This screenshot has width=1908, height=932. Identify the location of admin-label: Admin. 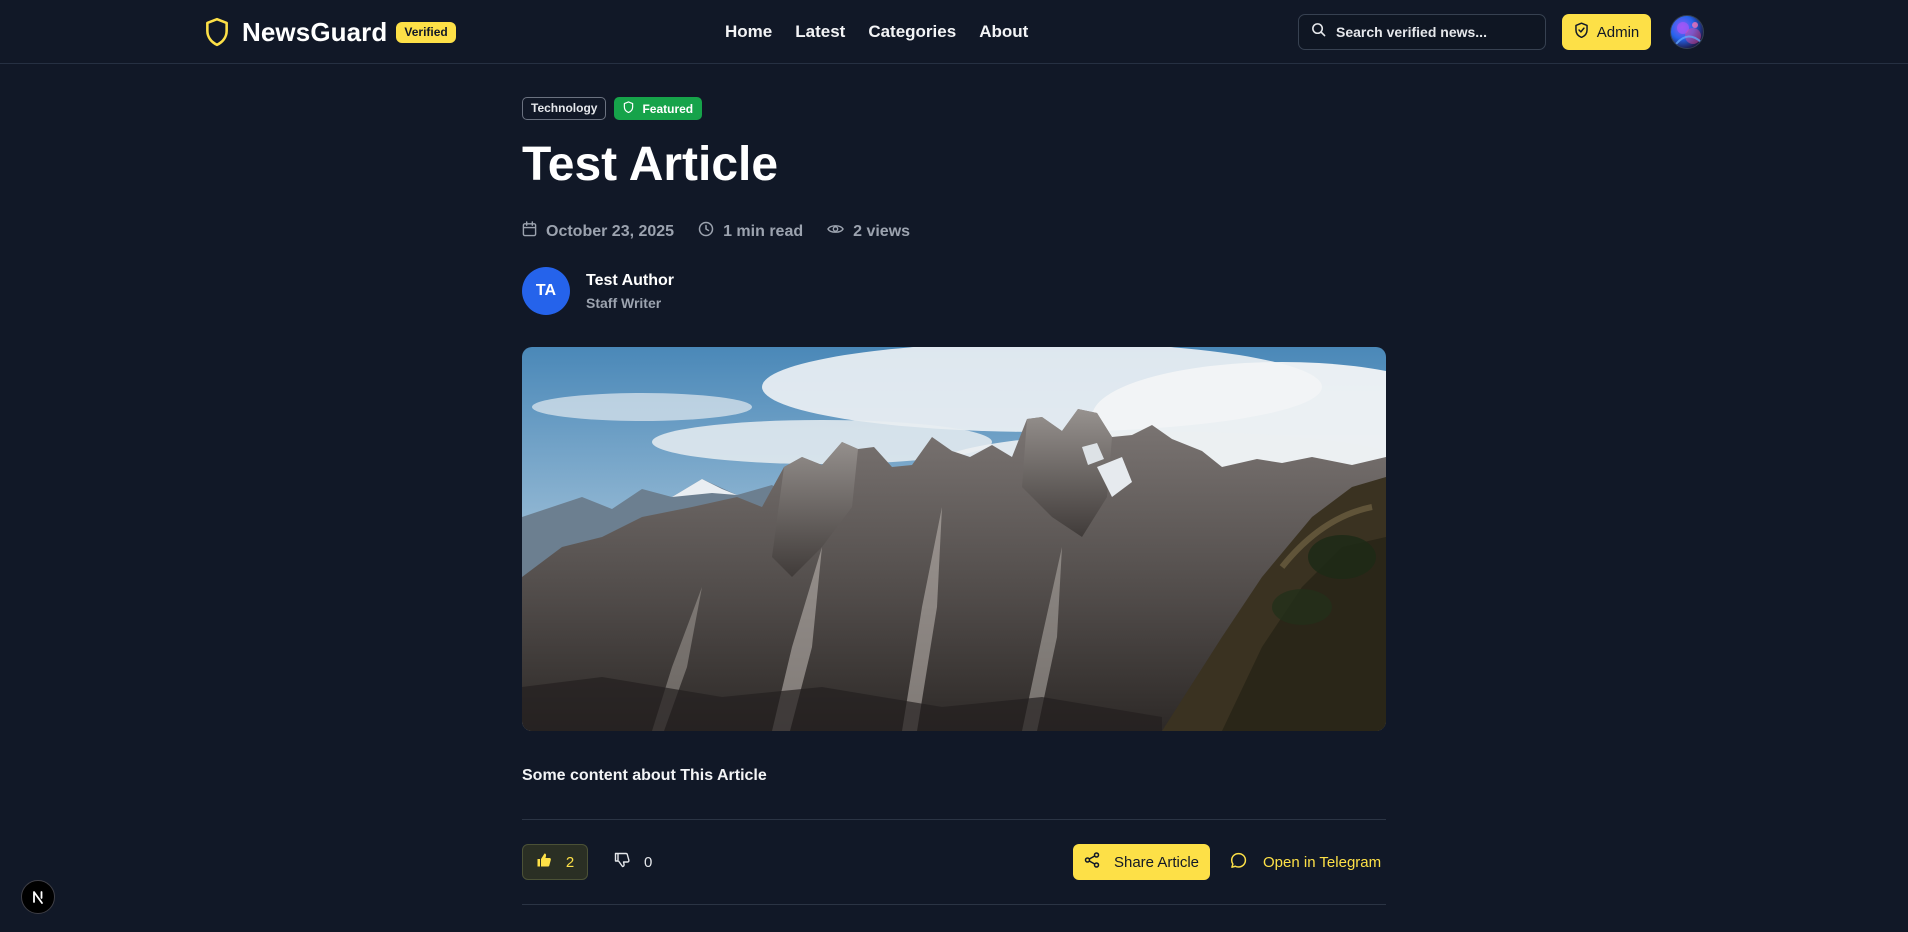
(1618, 32).